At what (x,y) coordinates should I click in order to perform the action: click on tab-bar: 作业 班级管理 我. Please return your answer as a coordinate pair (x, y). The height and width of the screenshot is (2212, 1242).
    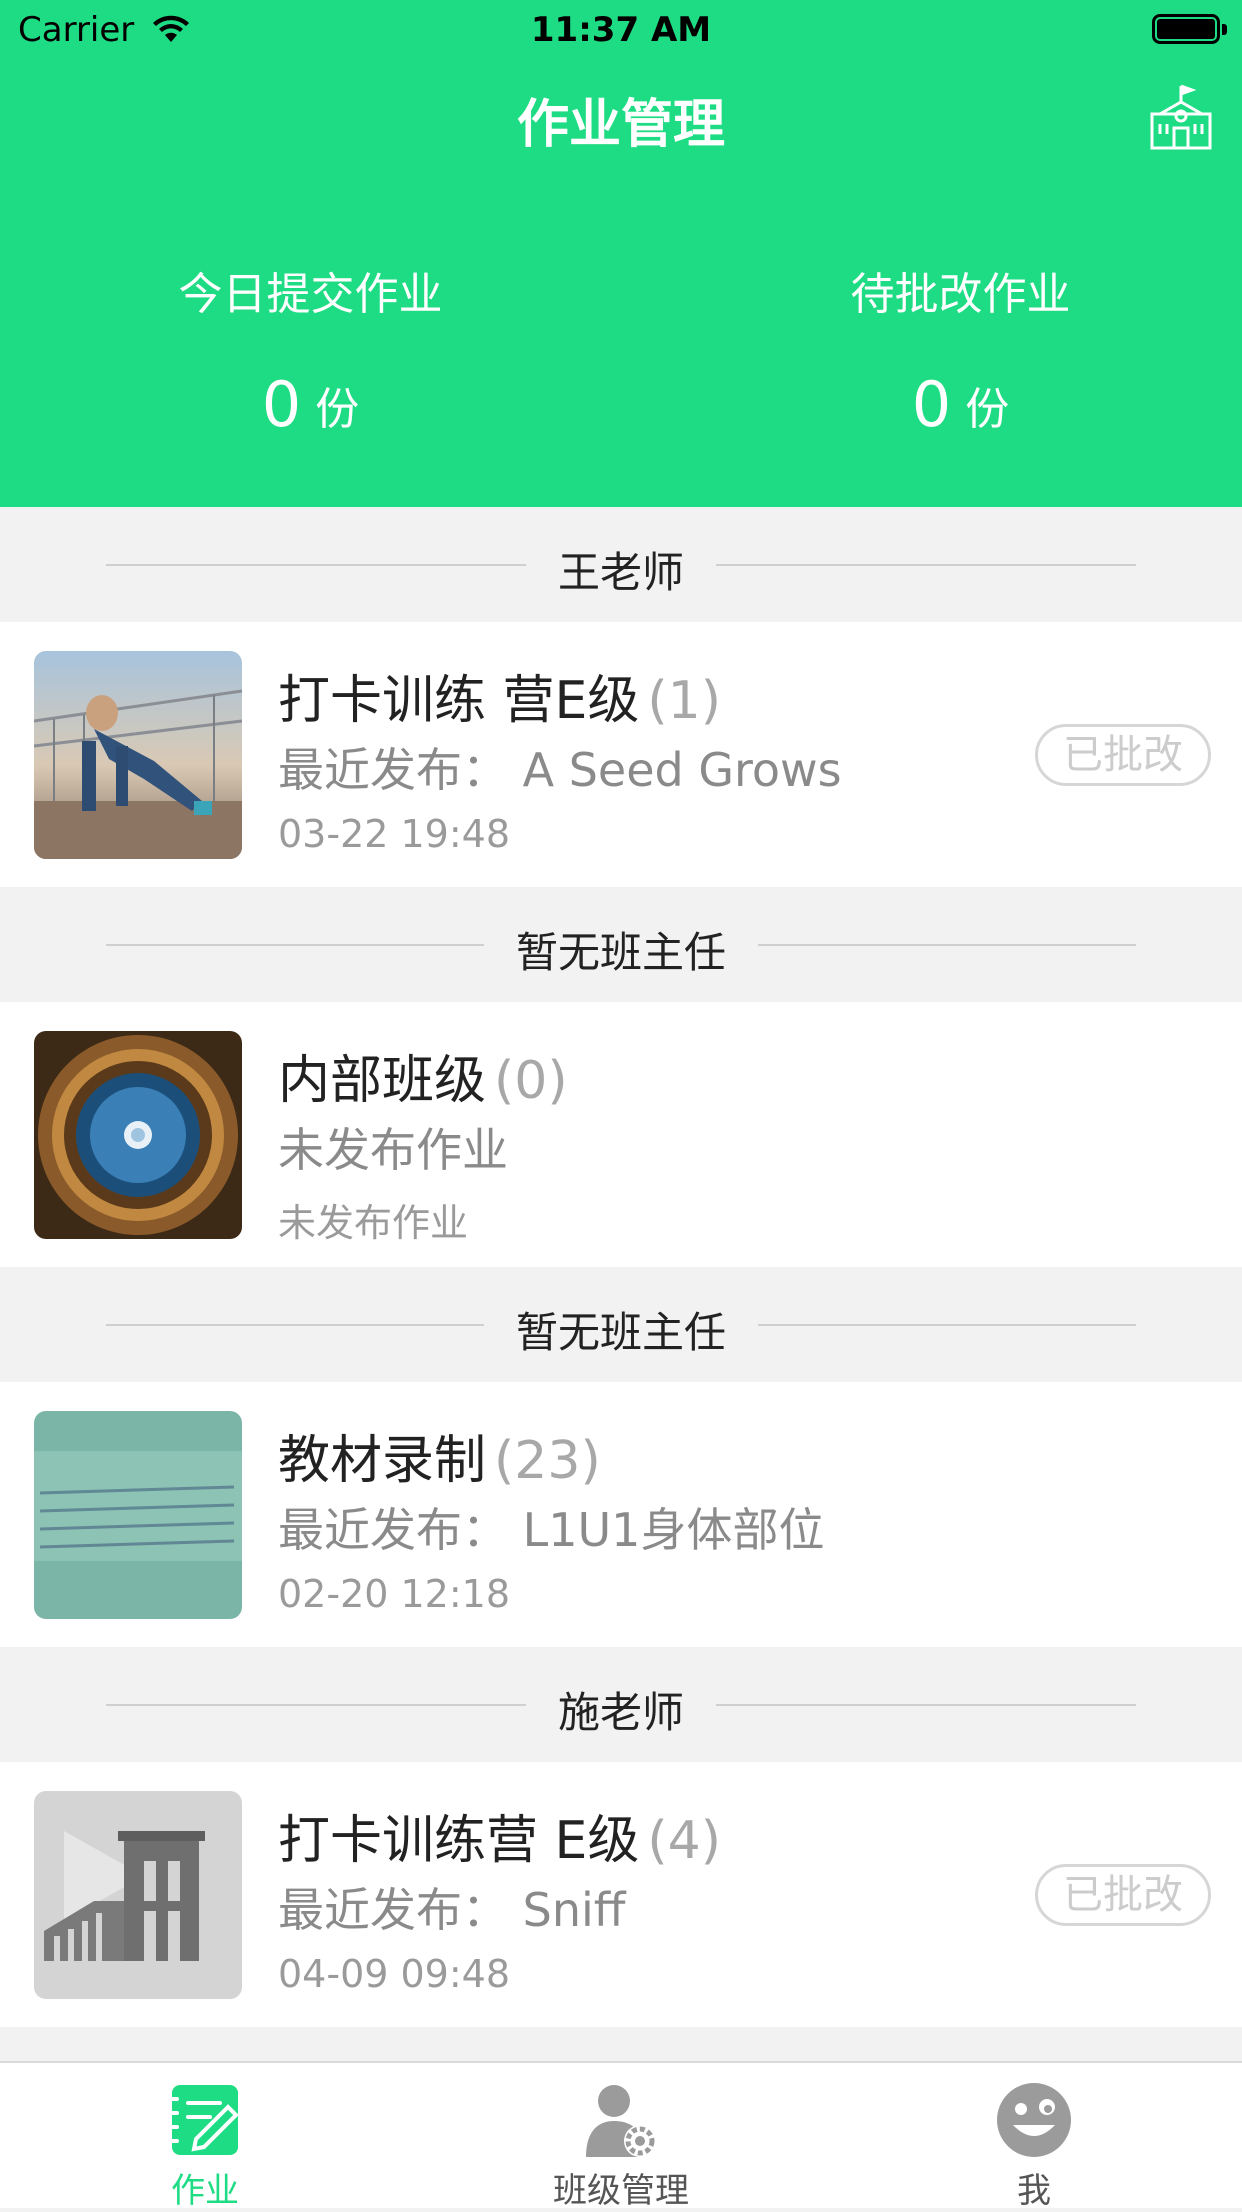
    Looking at the image, I should click on (621, 2136).